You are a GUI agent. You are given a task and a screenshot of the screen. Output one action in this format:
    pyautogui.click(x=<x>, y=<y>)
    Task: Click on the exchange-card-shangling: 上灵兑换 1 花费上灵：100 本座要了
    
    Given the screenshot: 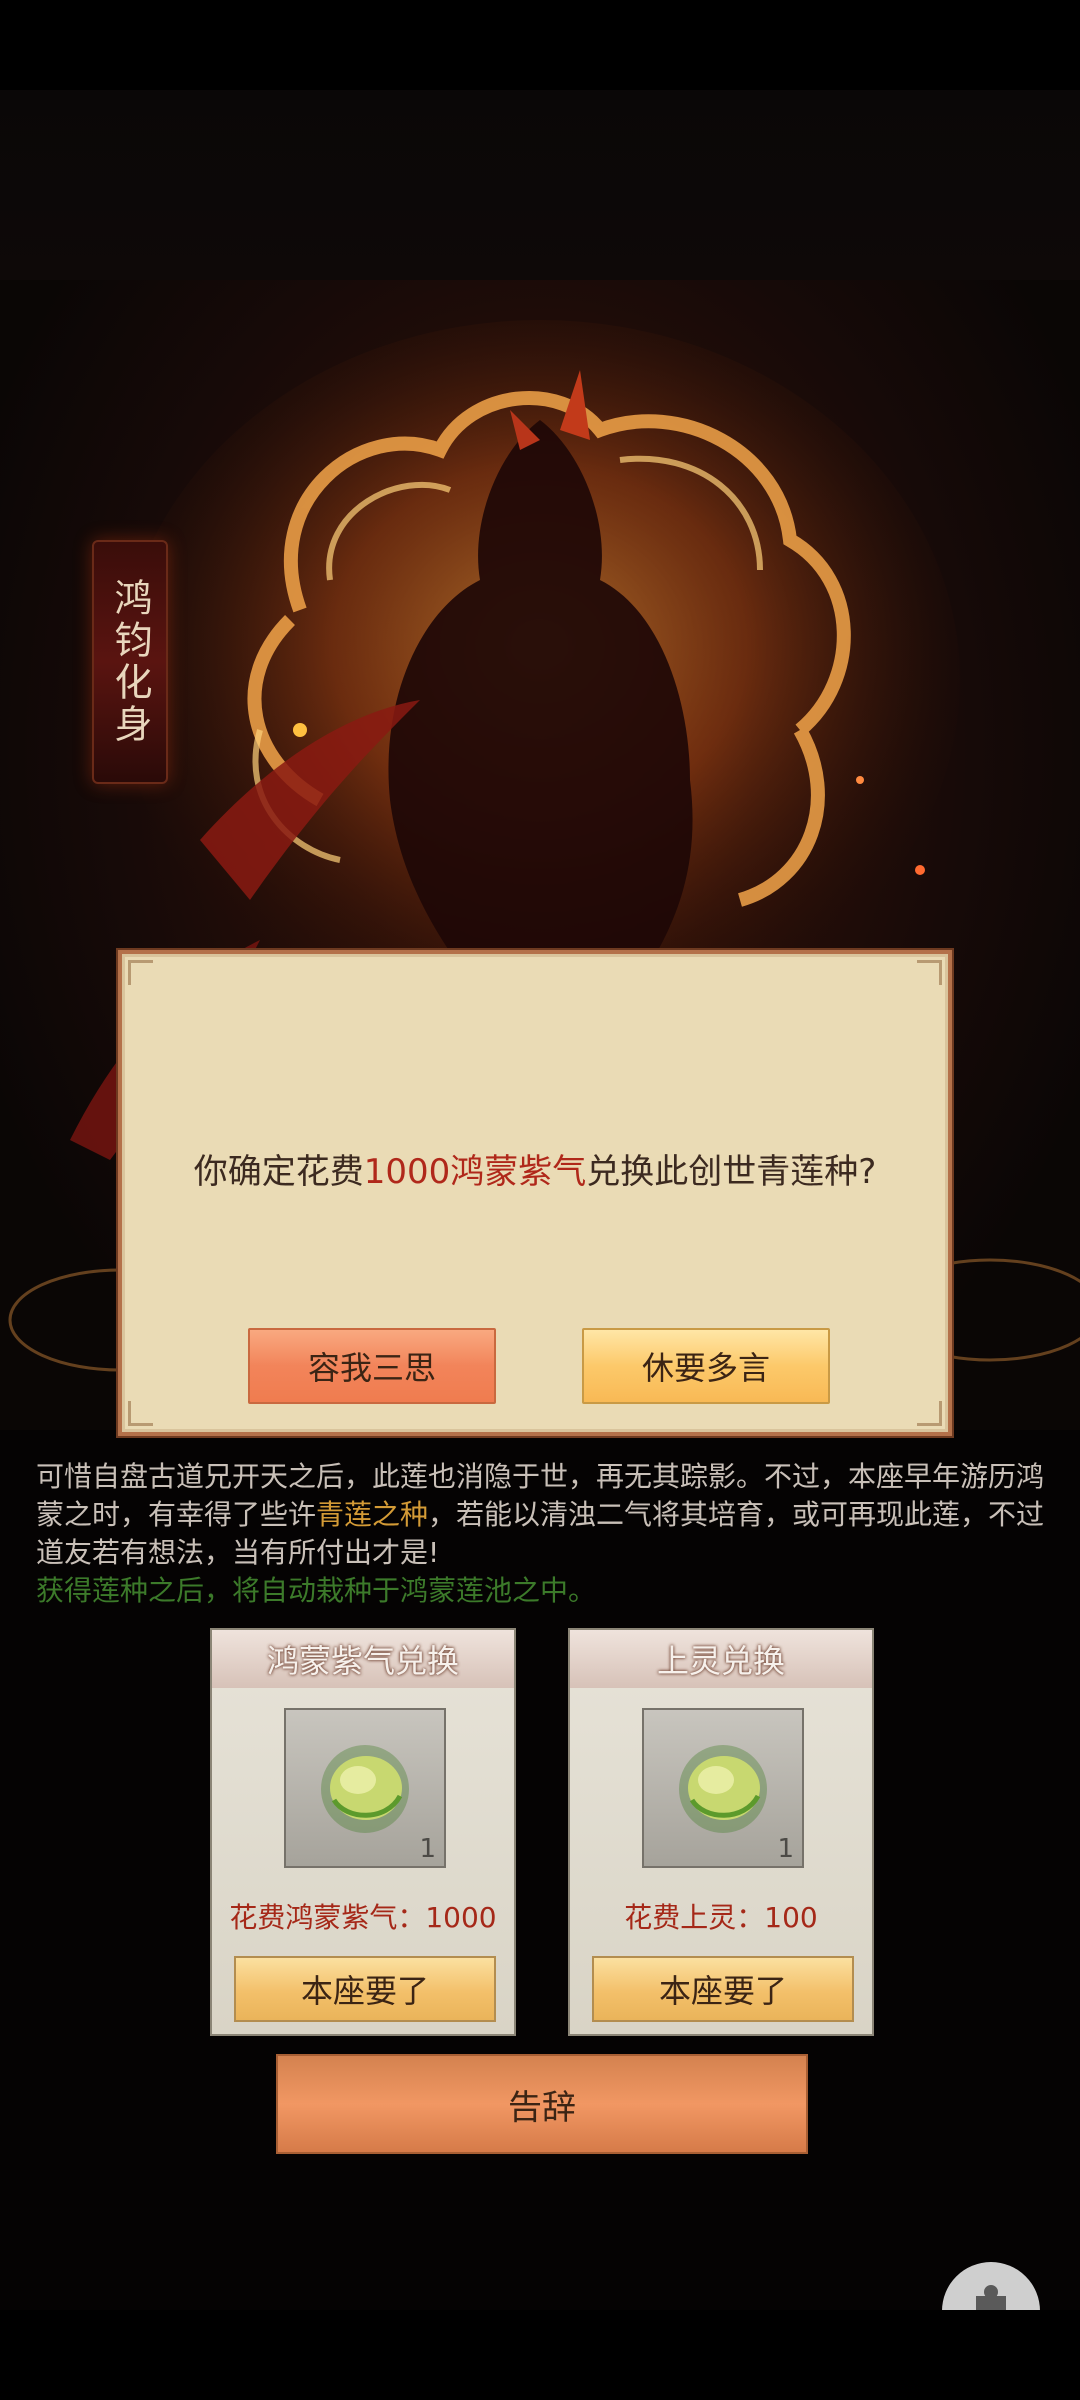 What is the action you would take?
    pyautogui.click(x=721, y=1832)
    